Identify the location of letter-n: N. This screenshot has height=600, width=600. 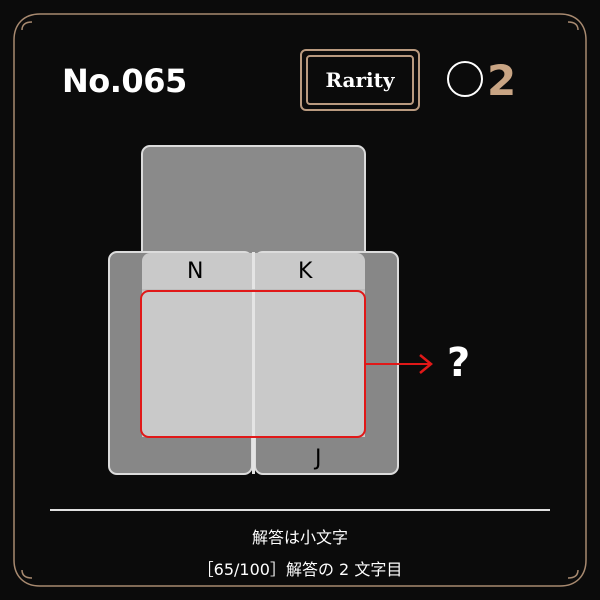
(195, 271).